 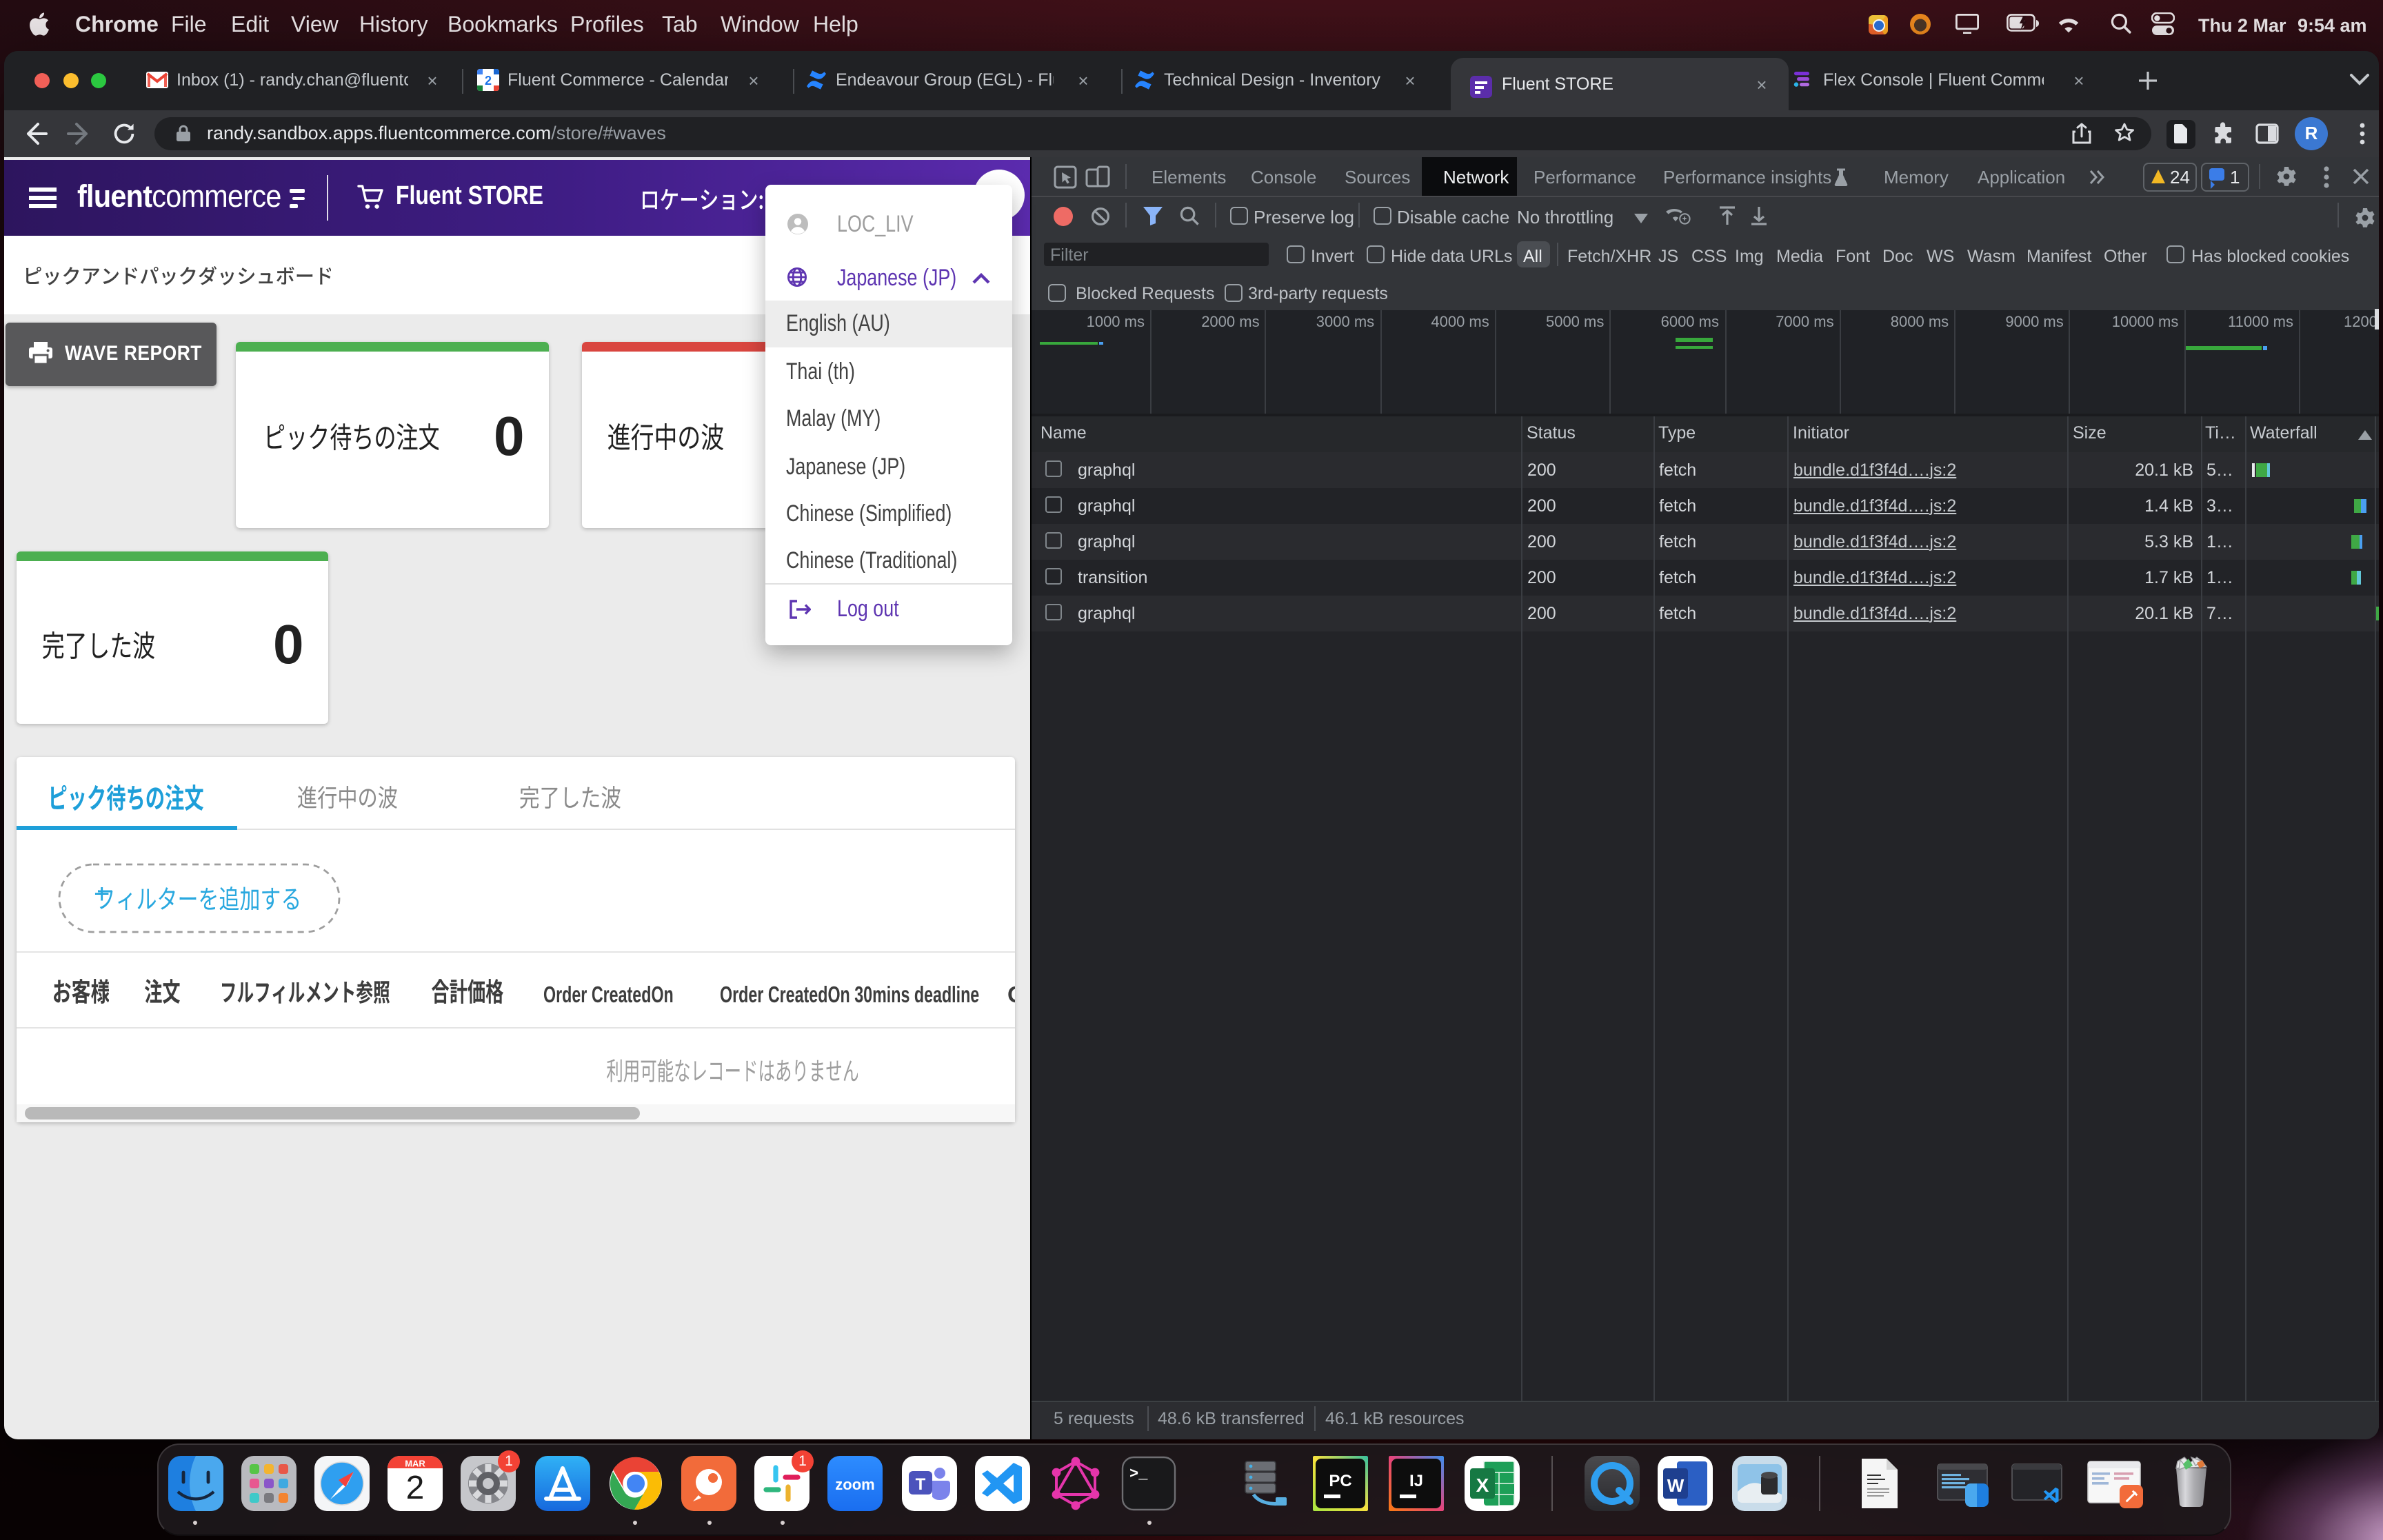 I want to click on svg-text: W, so click(x=1676, y=1486).